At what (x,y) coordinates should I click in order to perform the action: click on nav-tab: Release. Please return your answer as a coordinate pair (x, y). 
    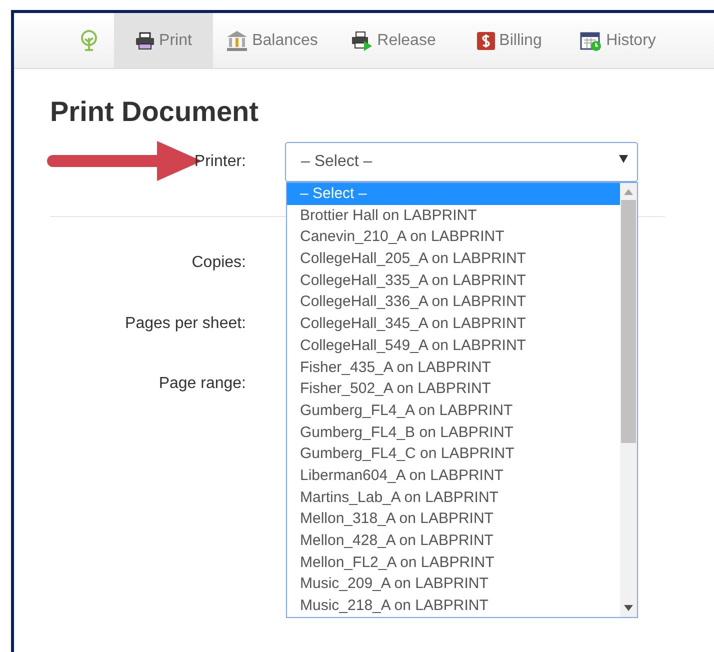
    Looking at the image, I should click on (393, 40).